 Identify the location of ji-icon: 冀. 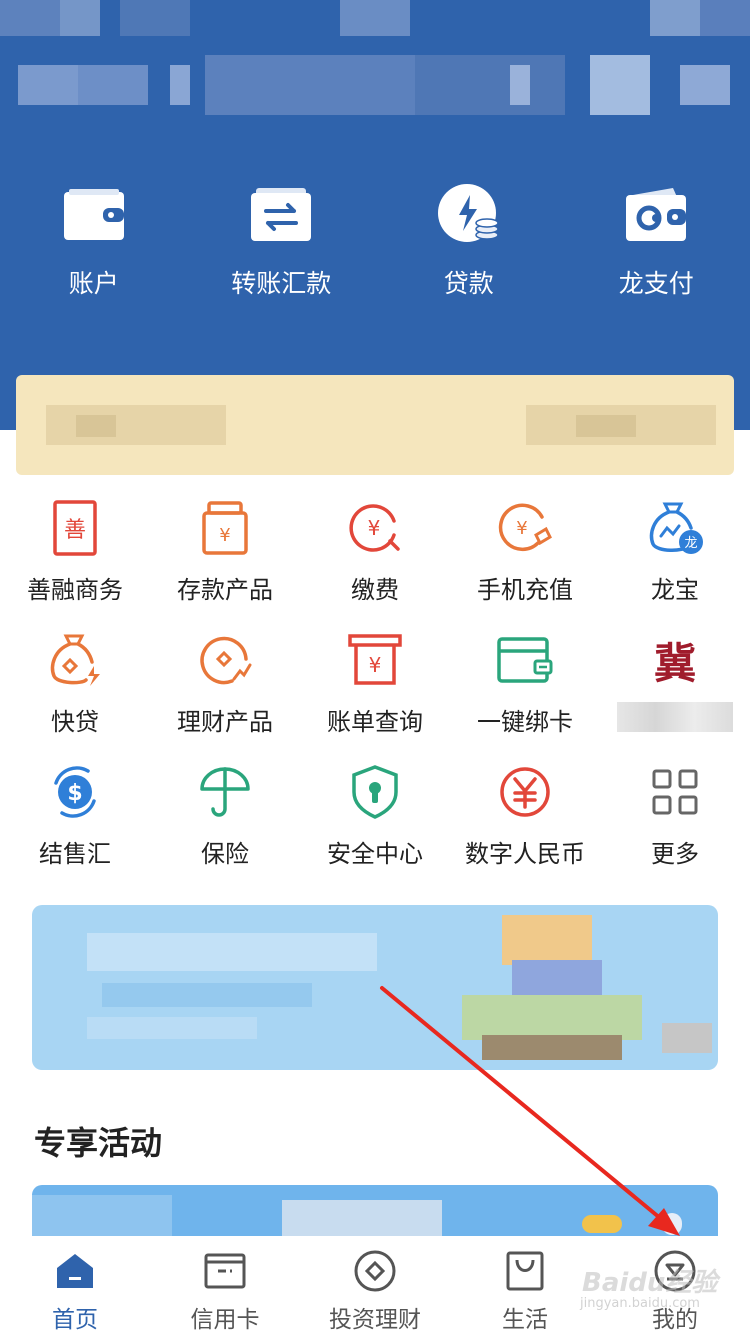
(675, 660).